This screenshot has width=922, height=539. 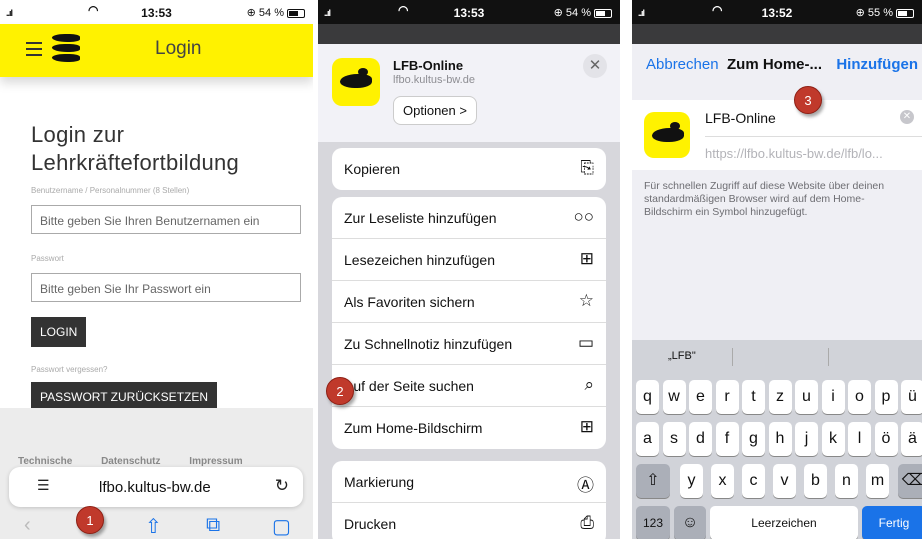 I want to click on key-y: y, so click(x=691, y=481).